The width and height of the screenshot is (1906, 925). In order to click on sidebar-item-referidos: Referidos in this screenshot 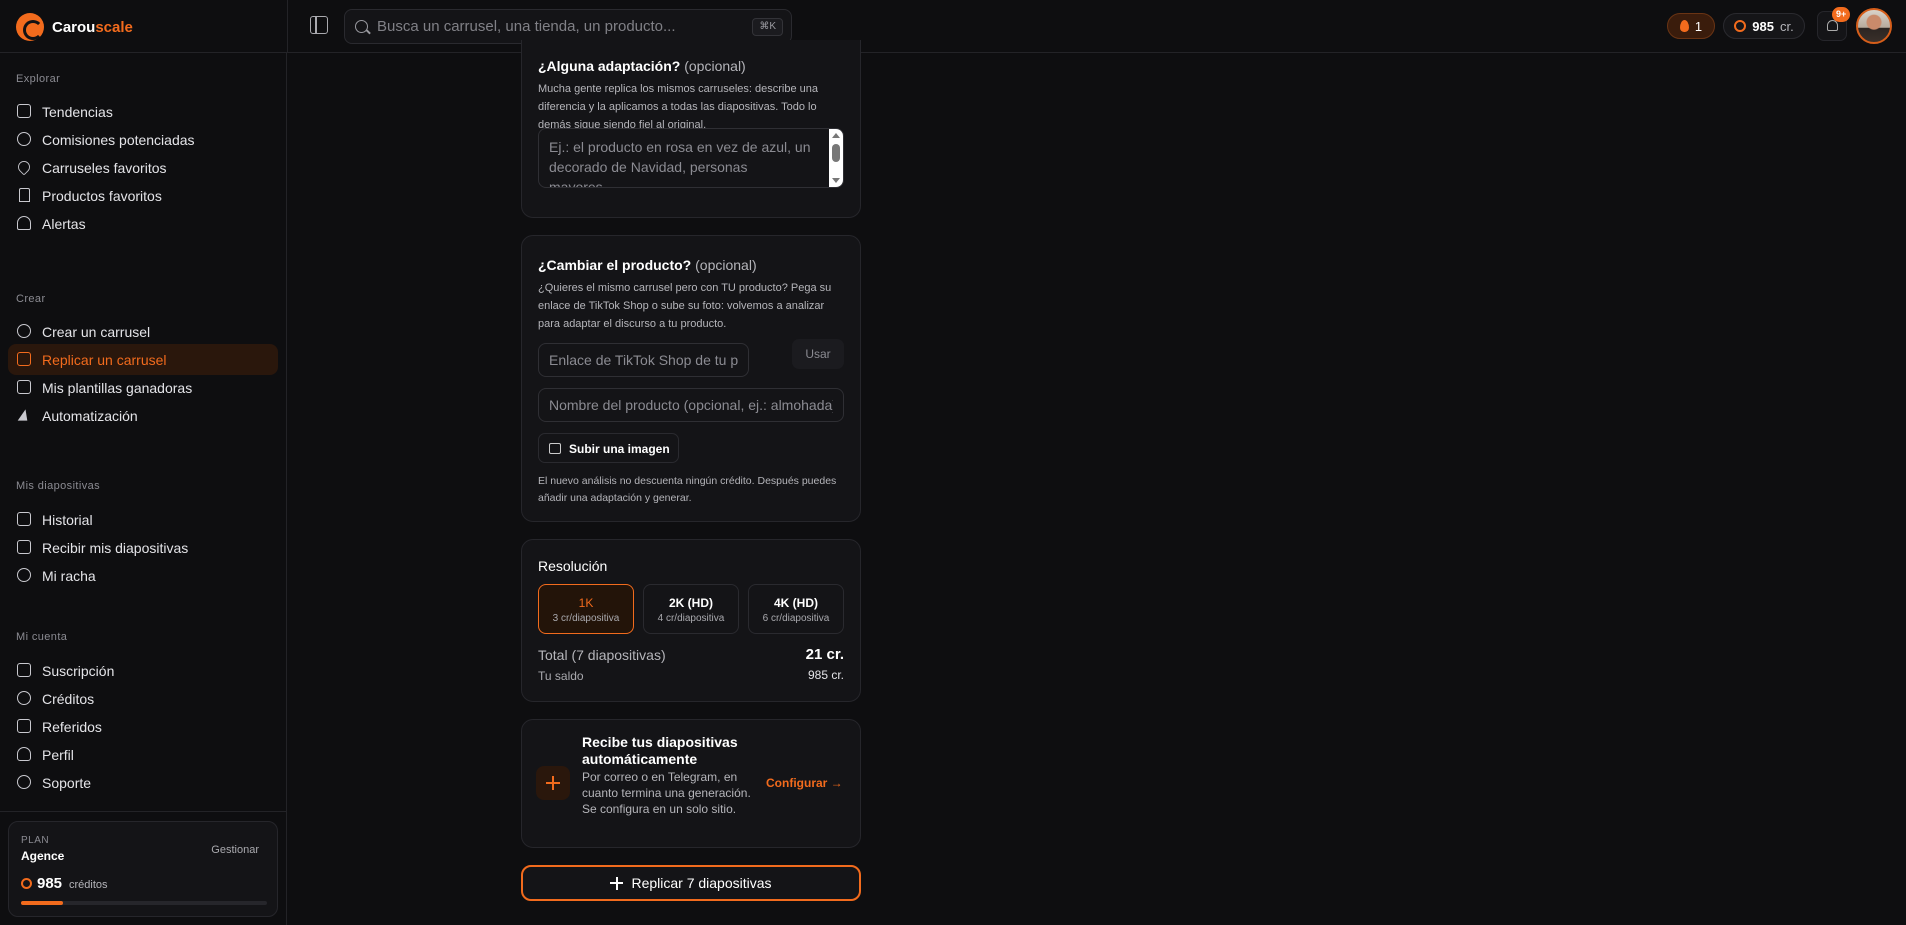, I will do `click(143, 726)`.